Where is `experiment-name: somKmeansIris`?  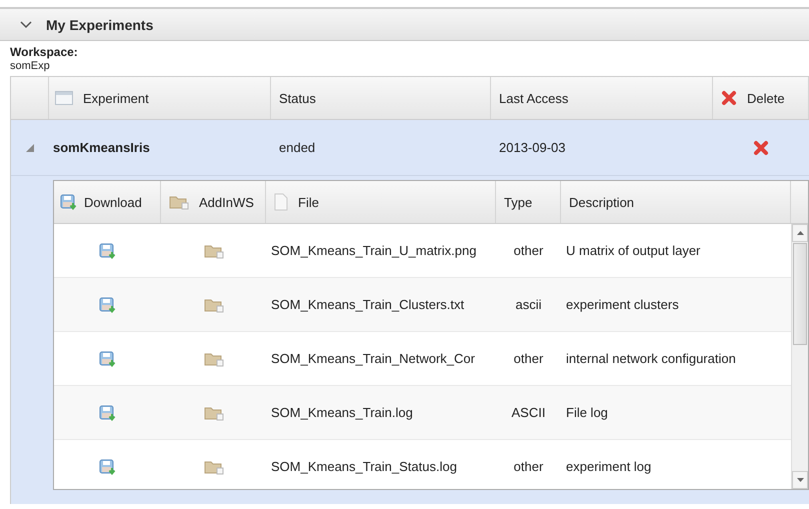 experiment-name: somKmeansIris is located at coordinates (101, 147).